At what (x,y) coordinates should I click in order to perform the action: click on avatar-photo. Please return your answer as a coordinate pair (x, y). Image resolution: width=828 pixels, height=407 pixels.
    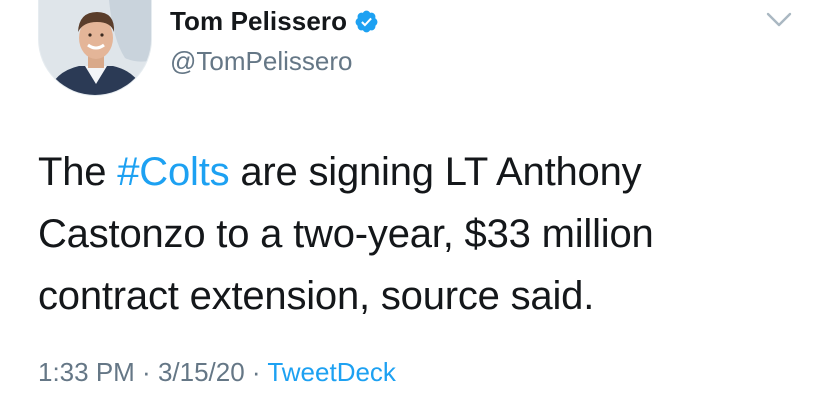
    Looking at the image, I should click on (95, 47).